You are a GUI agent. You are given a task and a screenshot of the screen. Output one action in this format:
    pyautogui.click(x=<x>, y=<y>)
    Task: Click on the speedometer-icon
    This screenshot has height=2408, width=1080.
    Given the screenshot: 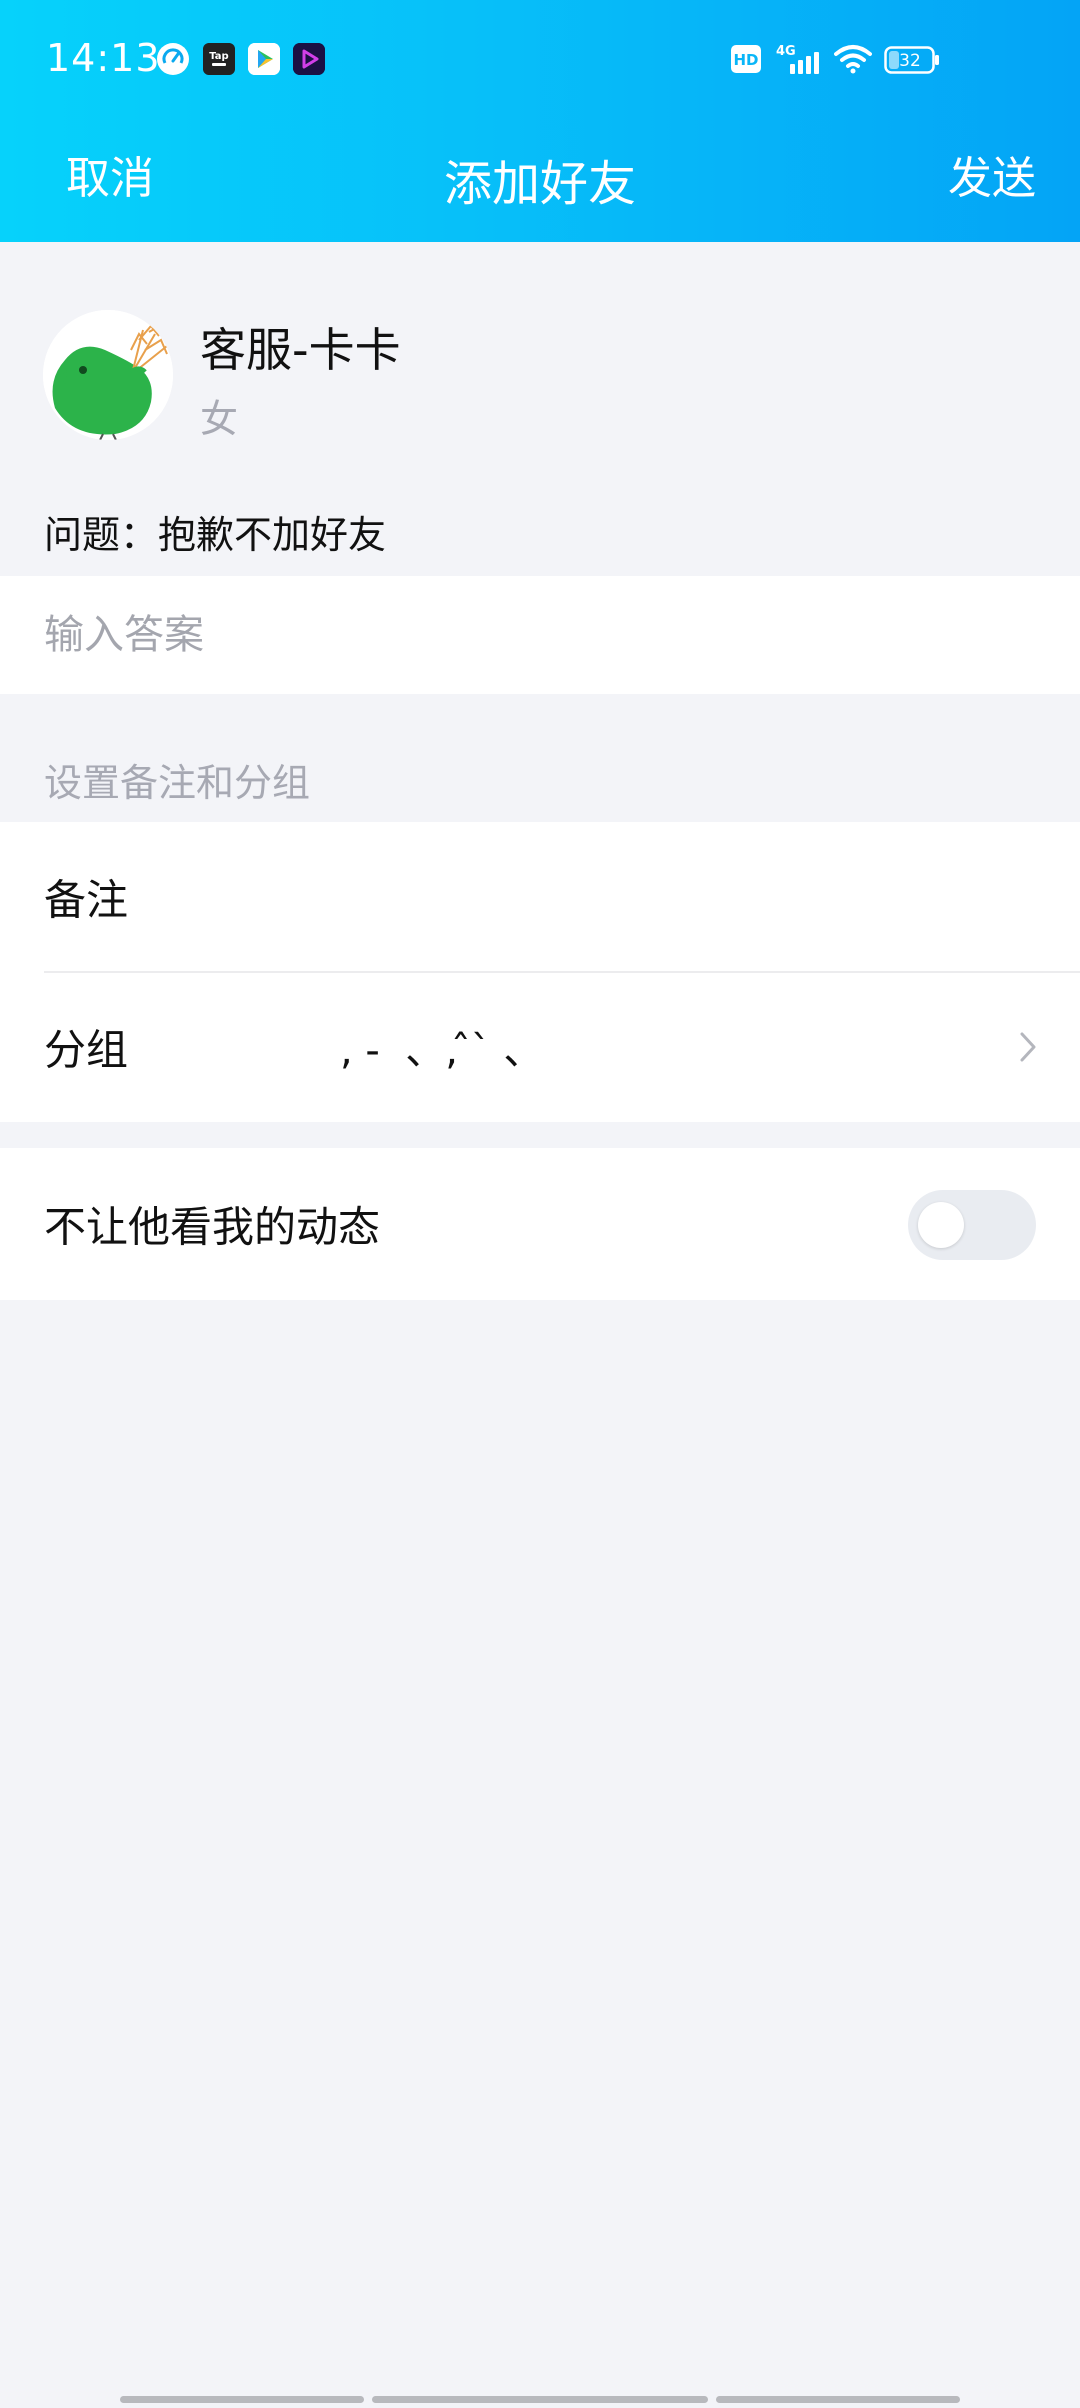 What is the action you would take?
    pyautogui.click(x=173, y=59)
    